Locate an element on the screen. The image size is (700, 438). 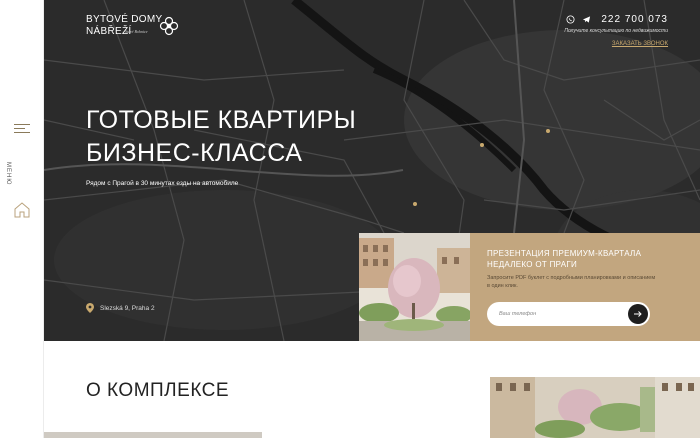
about-image-left is located at coordinates (153, 435).